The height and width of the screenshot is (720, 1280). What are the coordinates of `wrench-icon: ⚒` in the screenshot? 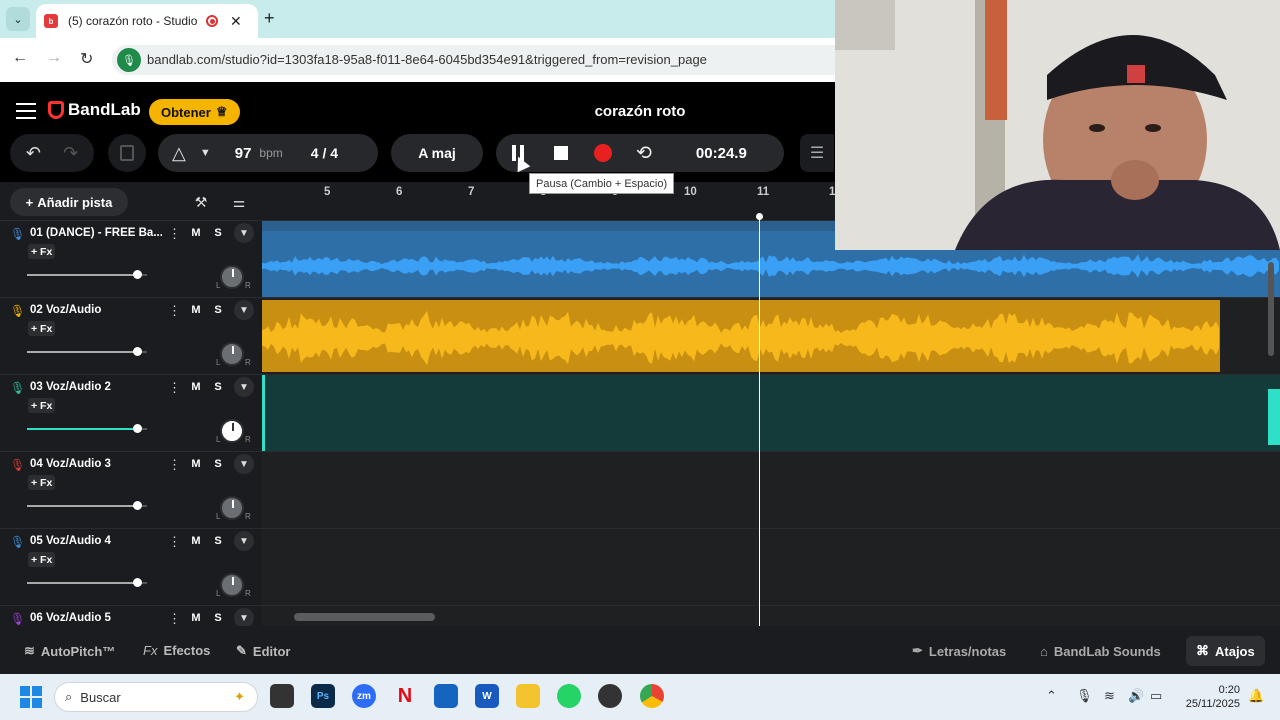 It's located at (201, 202).